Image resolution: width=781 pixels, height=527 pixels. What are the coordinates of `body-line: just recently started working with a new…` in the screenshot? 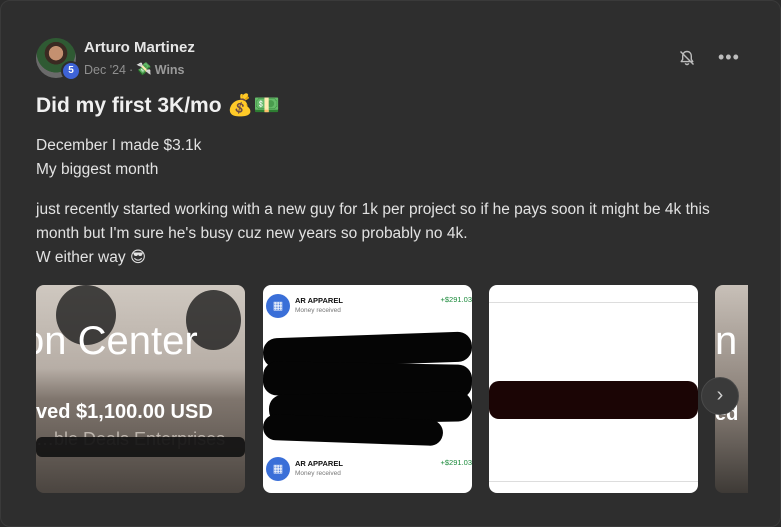 It's located at (373, 221).